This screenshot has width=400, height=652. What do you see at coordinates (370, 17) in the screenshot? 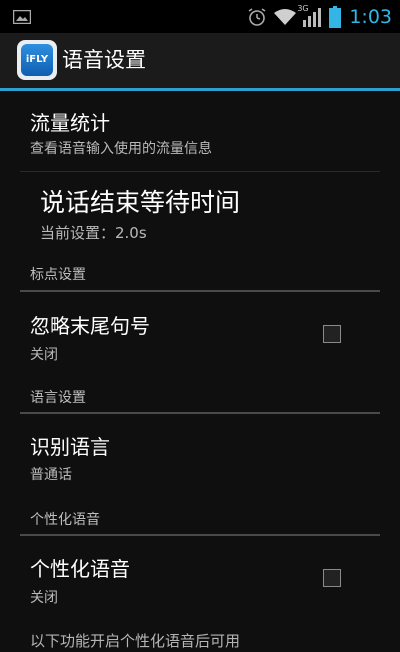
I see `clock: 1:03` at bounding box center [370, 17].